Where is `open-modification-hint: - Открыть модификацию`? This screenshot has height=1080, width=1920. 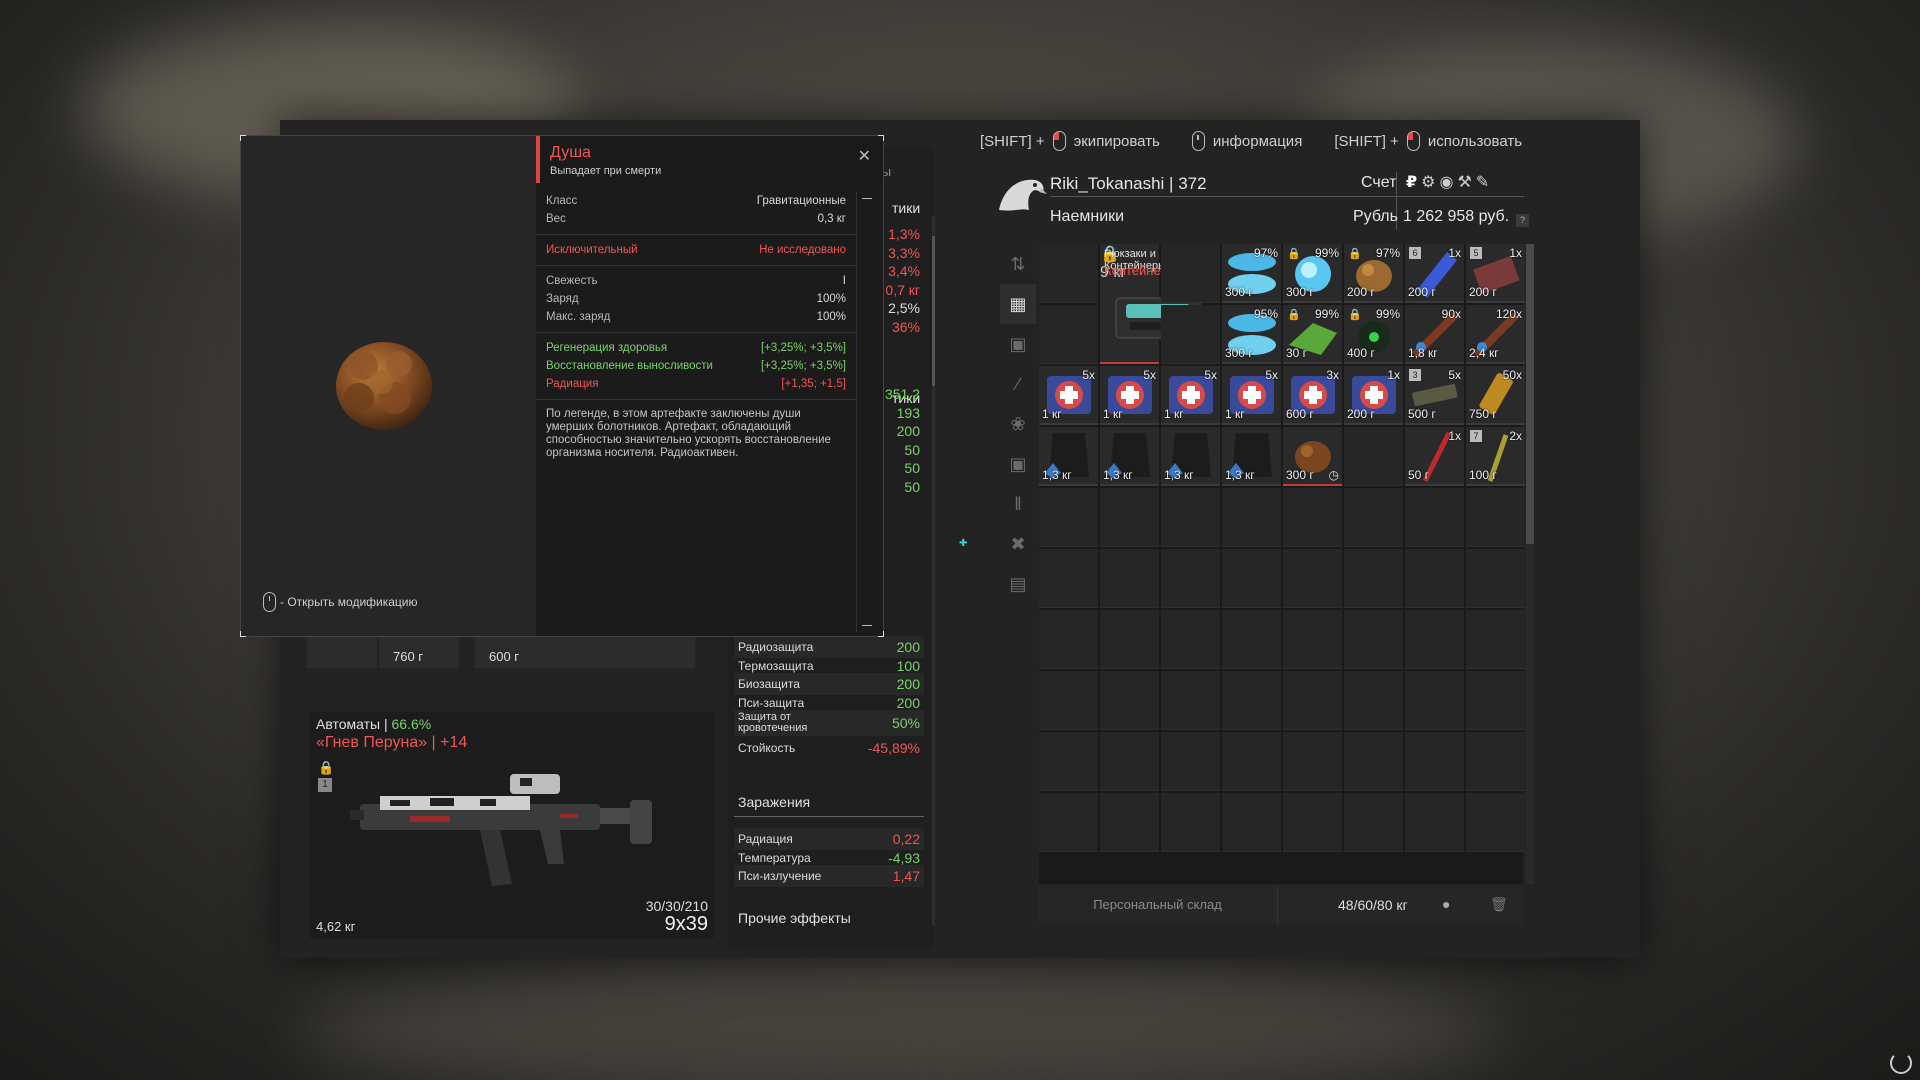 open-modification-hint: - Открыть модификацию is located at coordinates (340, 602).